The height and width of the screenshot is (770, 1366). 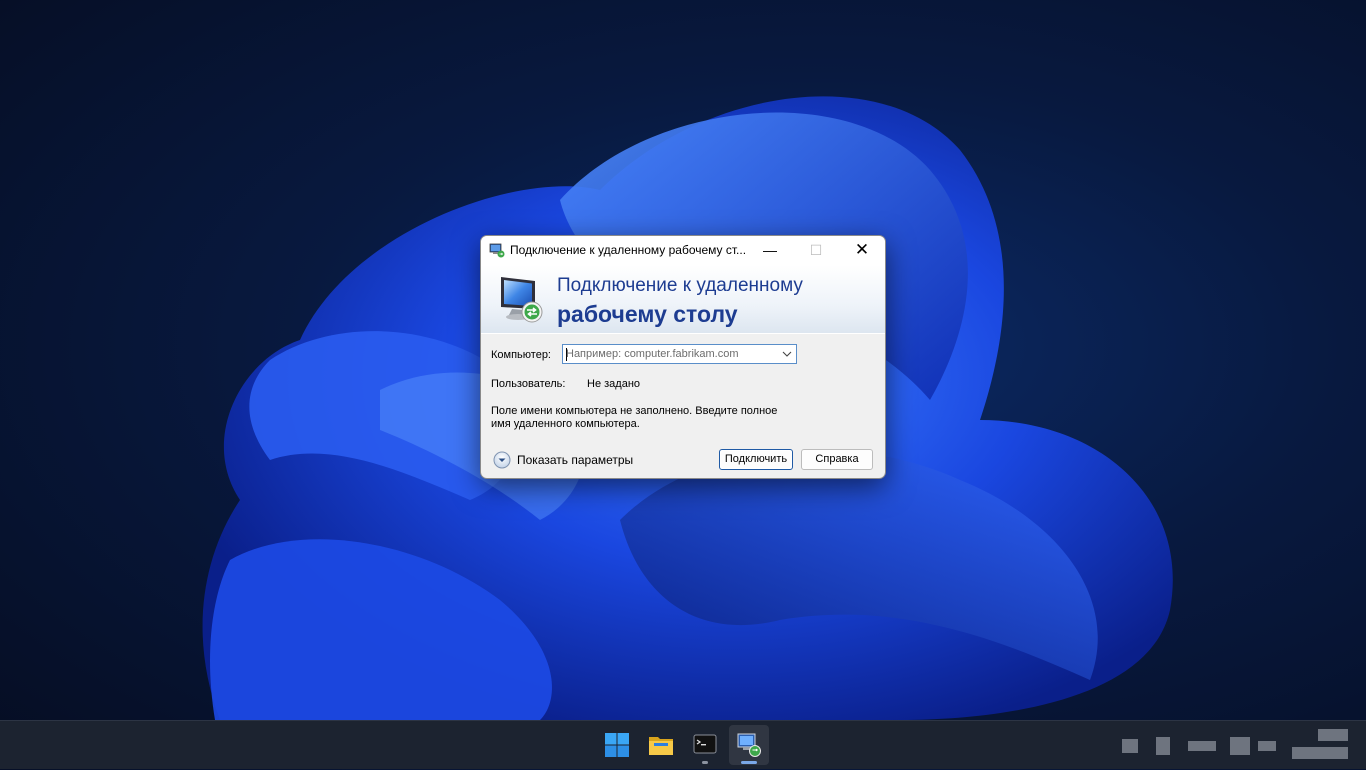 I want to click on computer-label: Компьютер:, so click(x=521, y=355).